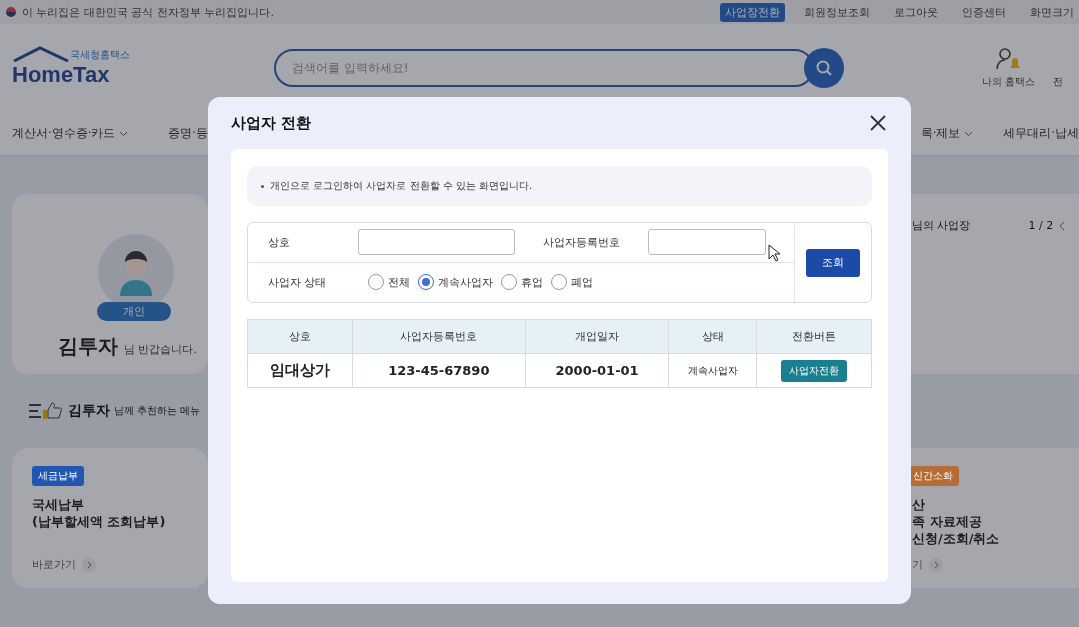 This screenshot has height=627, width=1079. I want to click on close-button, so click(878, 123).